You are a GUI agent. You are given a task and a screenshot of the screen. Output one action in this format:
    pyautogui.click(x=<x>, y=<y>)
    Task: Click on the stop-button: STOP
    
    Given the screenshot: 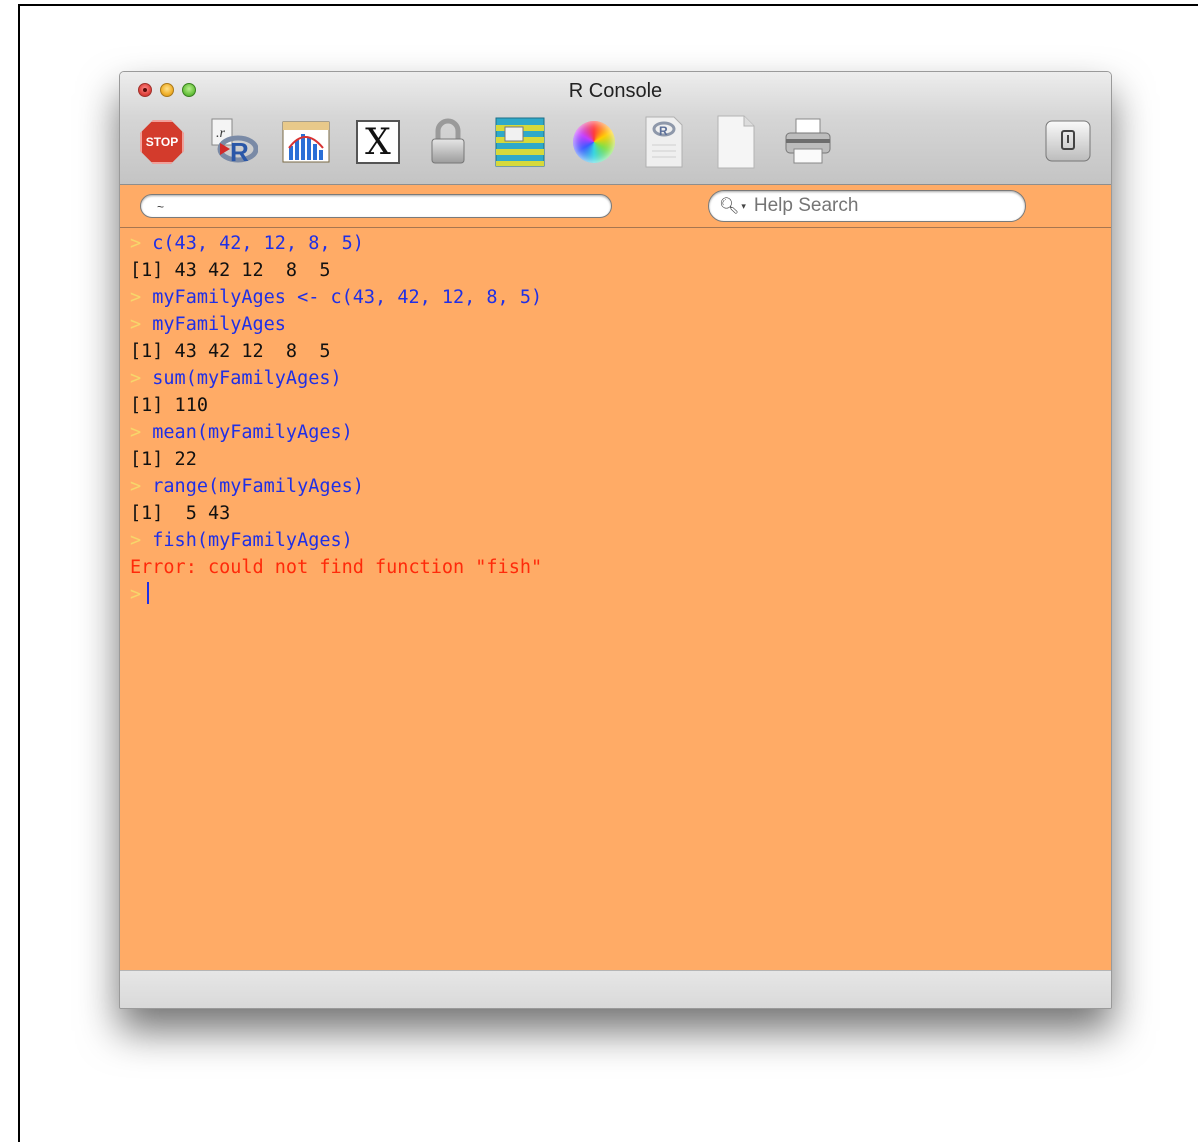 What is the action you would take?
    pyautogui.click(x=162, y=142)
    